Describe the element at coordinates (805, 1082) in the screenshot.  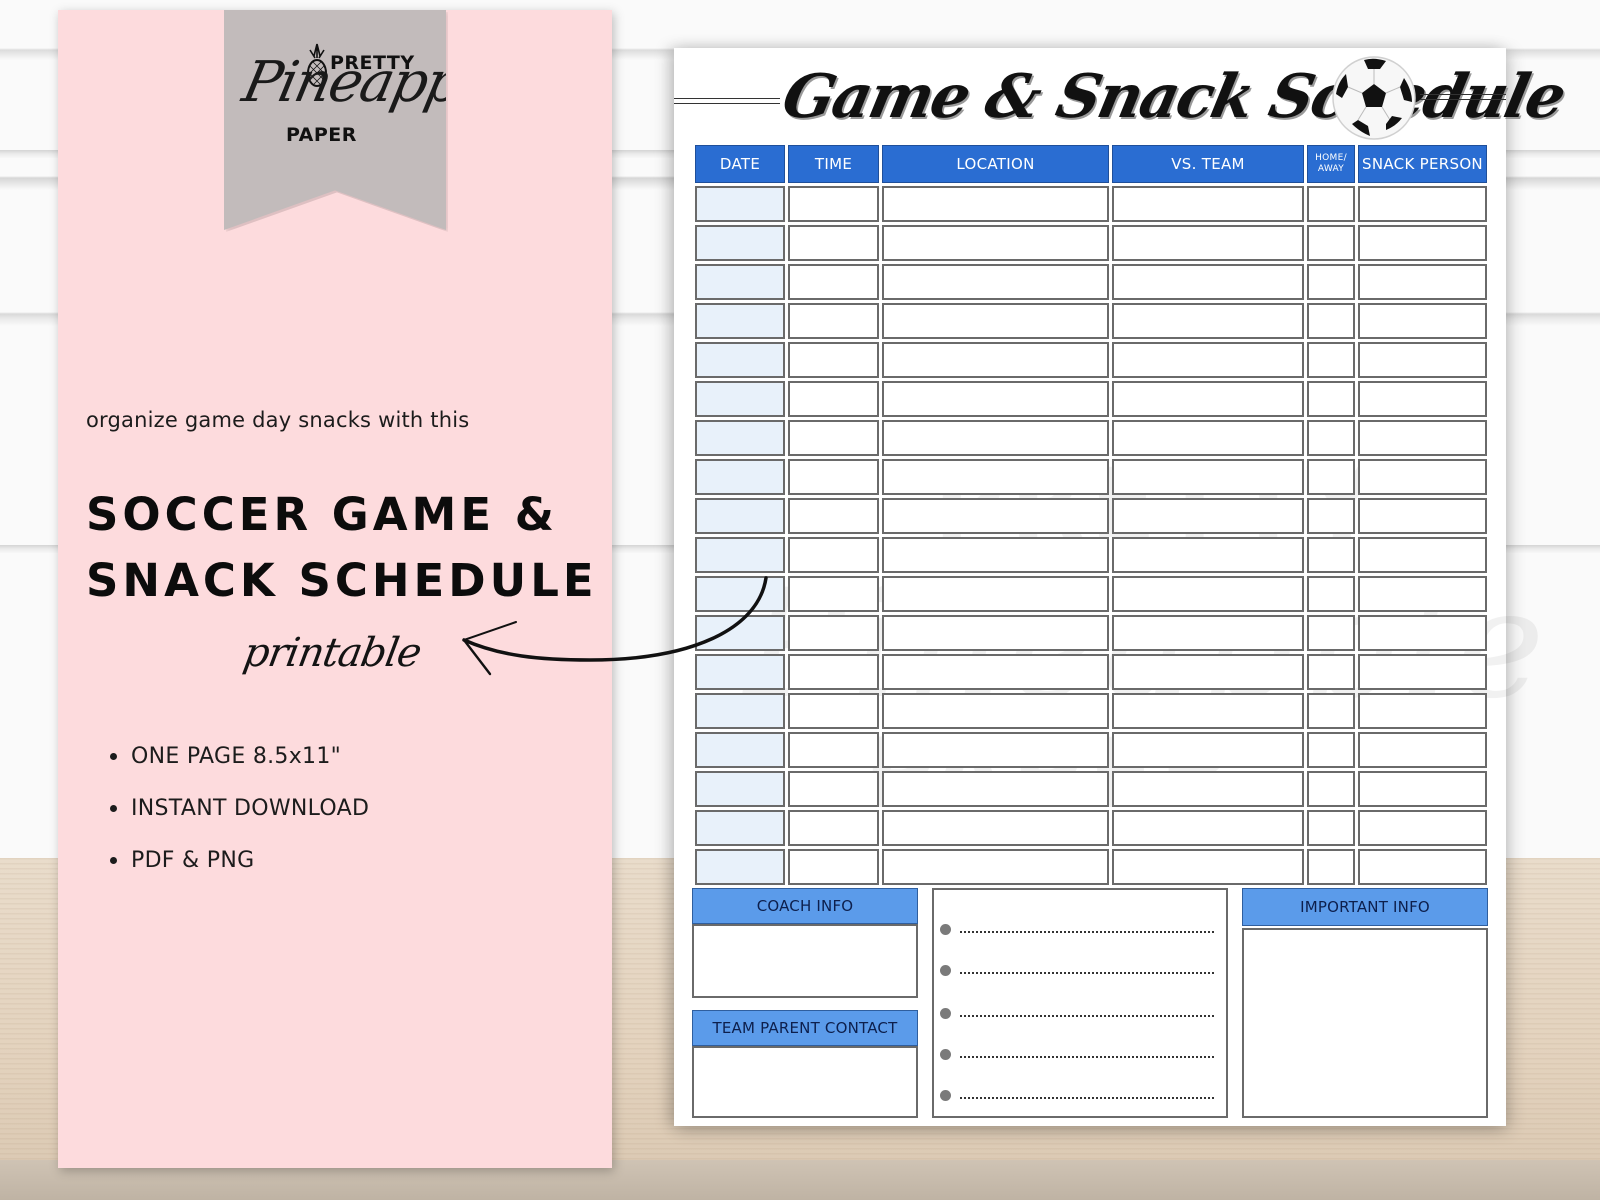
I see `team-parent-contact-box` at that location.